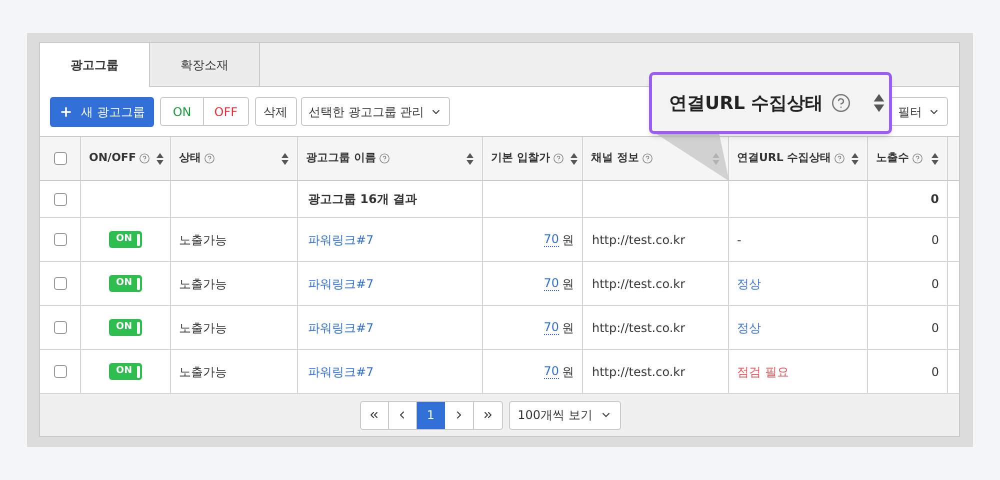 This screenshot has height=480, width=1000. What do you see at coordinates (784, 158) in the screenshot?
I see `column-header: 연결URL 수집상태` at bounding box center [784, 158].